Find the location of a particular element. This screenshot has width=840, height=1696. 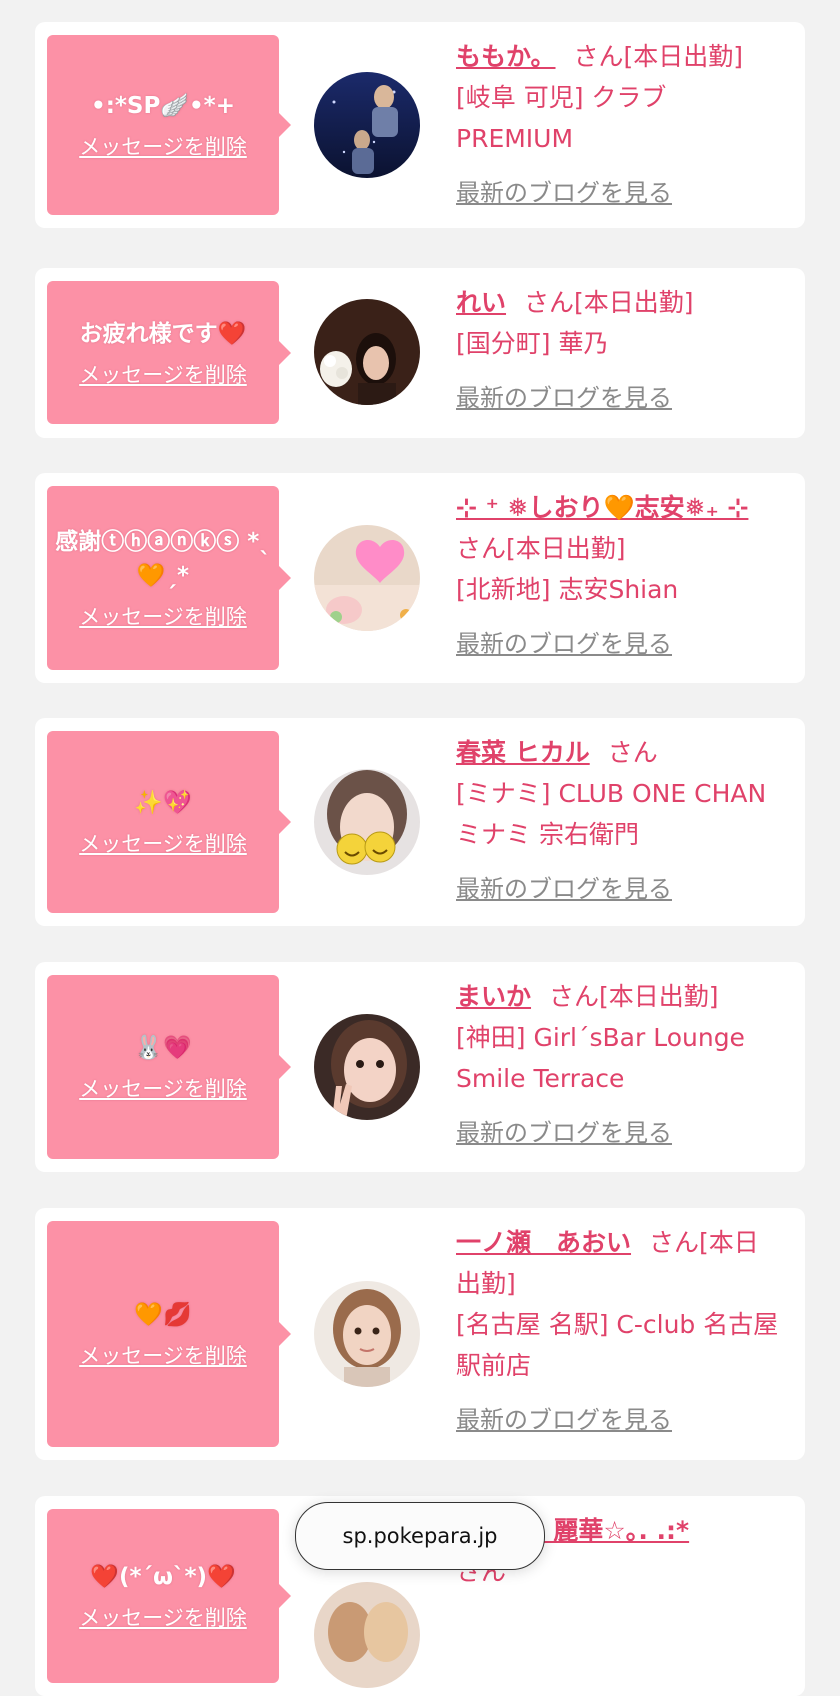

message-bubble: お疲れ様です❤️ メッセージを削除 is located at coordinates (169, 352).